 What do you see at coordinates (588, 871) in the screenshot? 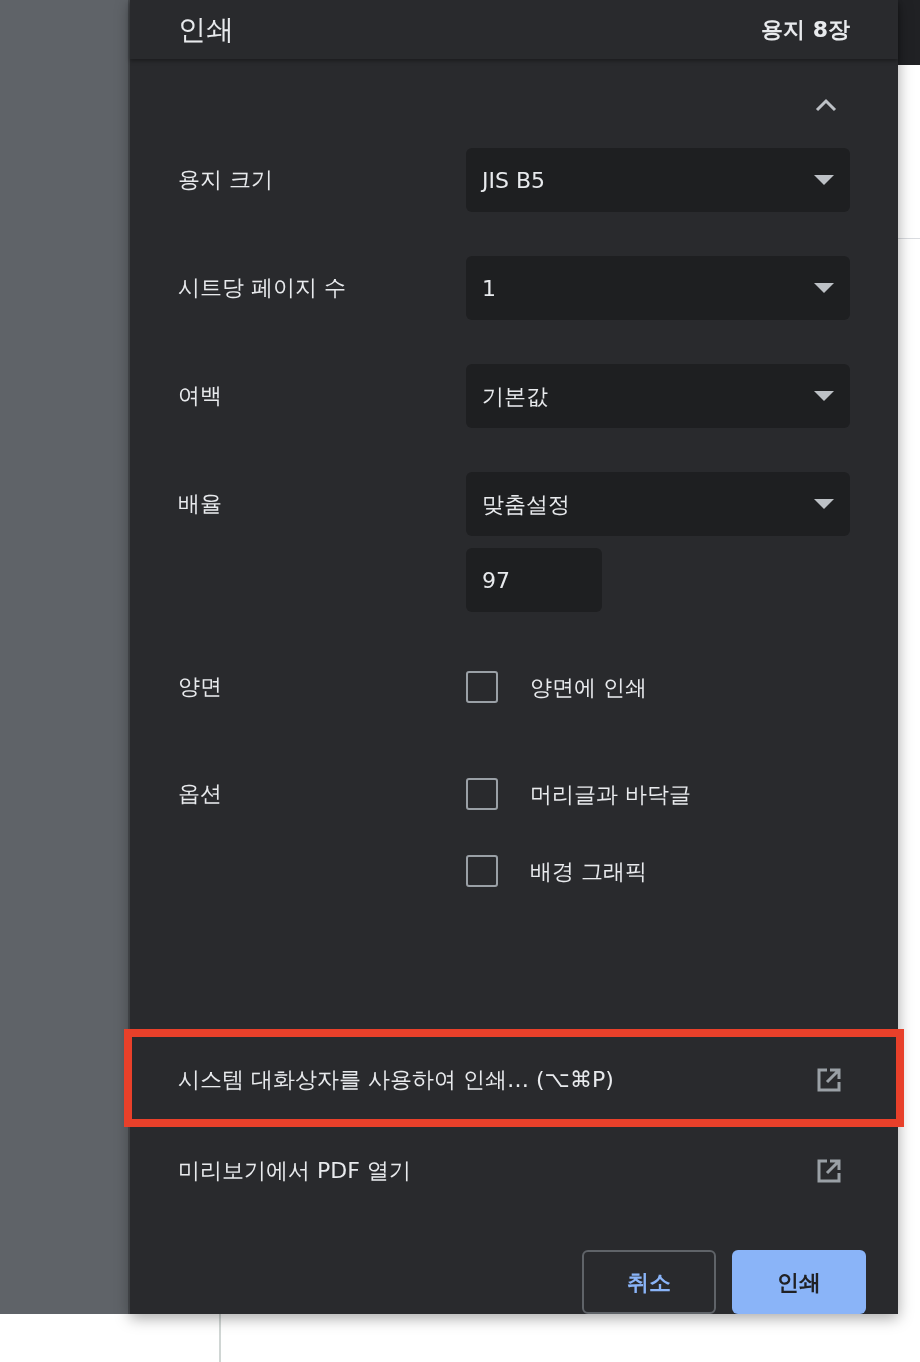
I see `checkbox-label: 배경 그래픽` at bounding box center [588, 871].